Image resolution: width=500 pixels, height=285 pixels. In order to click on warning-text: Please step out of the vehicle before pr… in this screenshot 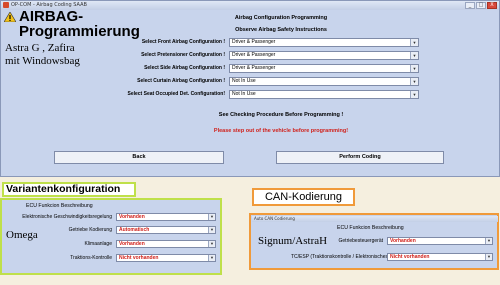, I will do `click(281, 131)`.